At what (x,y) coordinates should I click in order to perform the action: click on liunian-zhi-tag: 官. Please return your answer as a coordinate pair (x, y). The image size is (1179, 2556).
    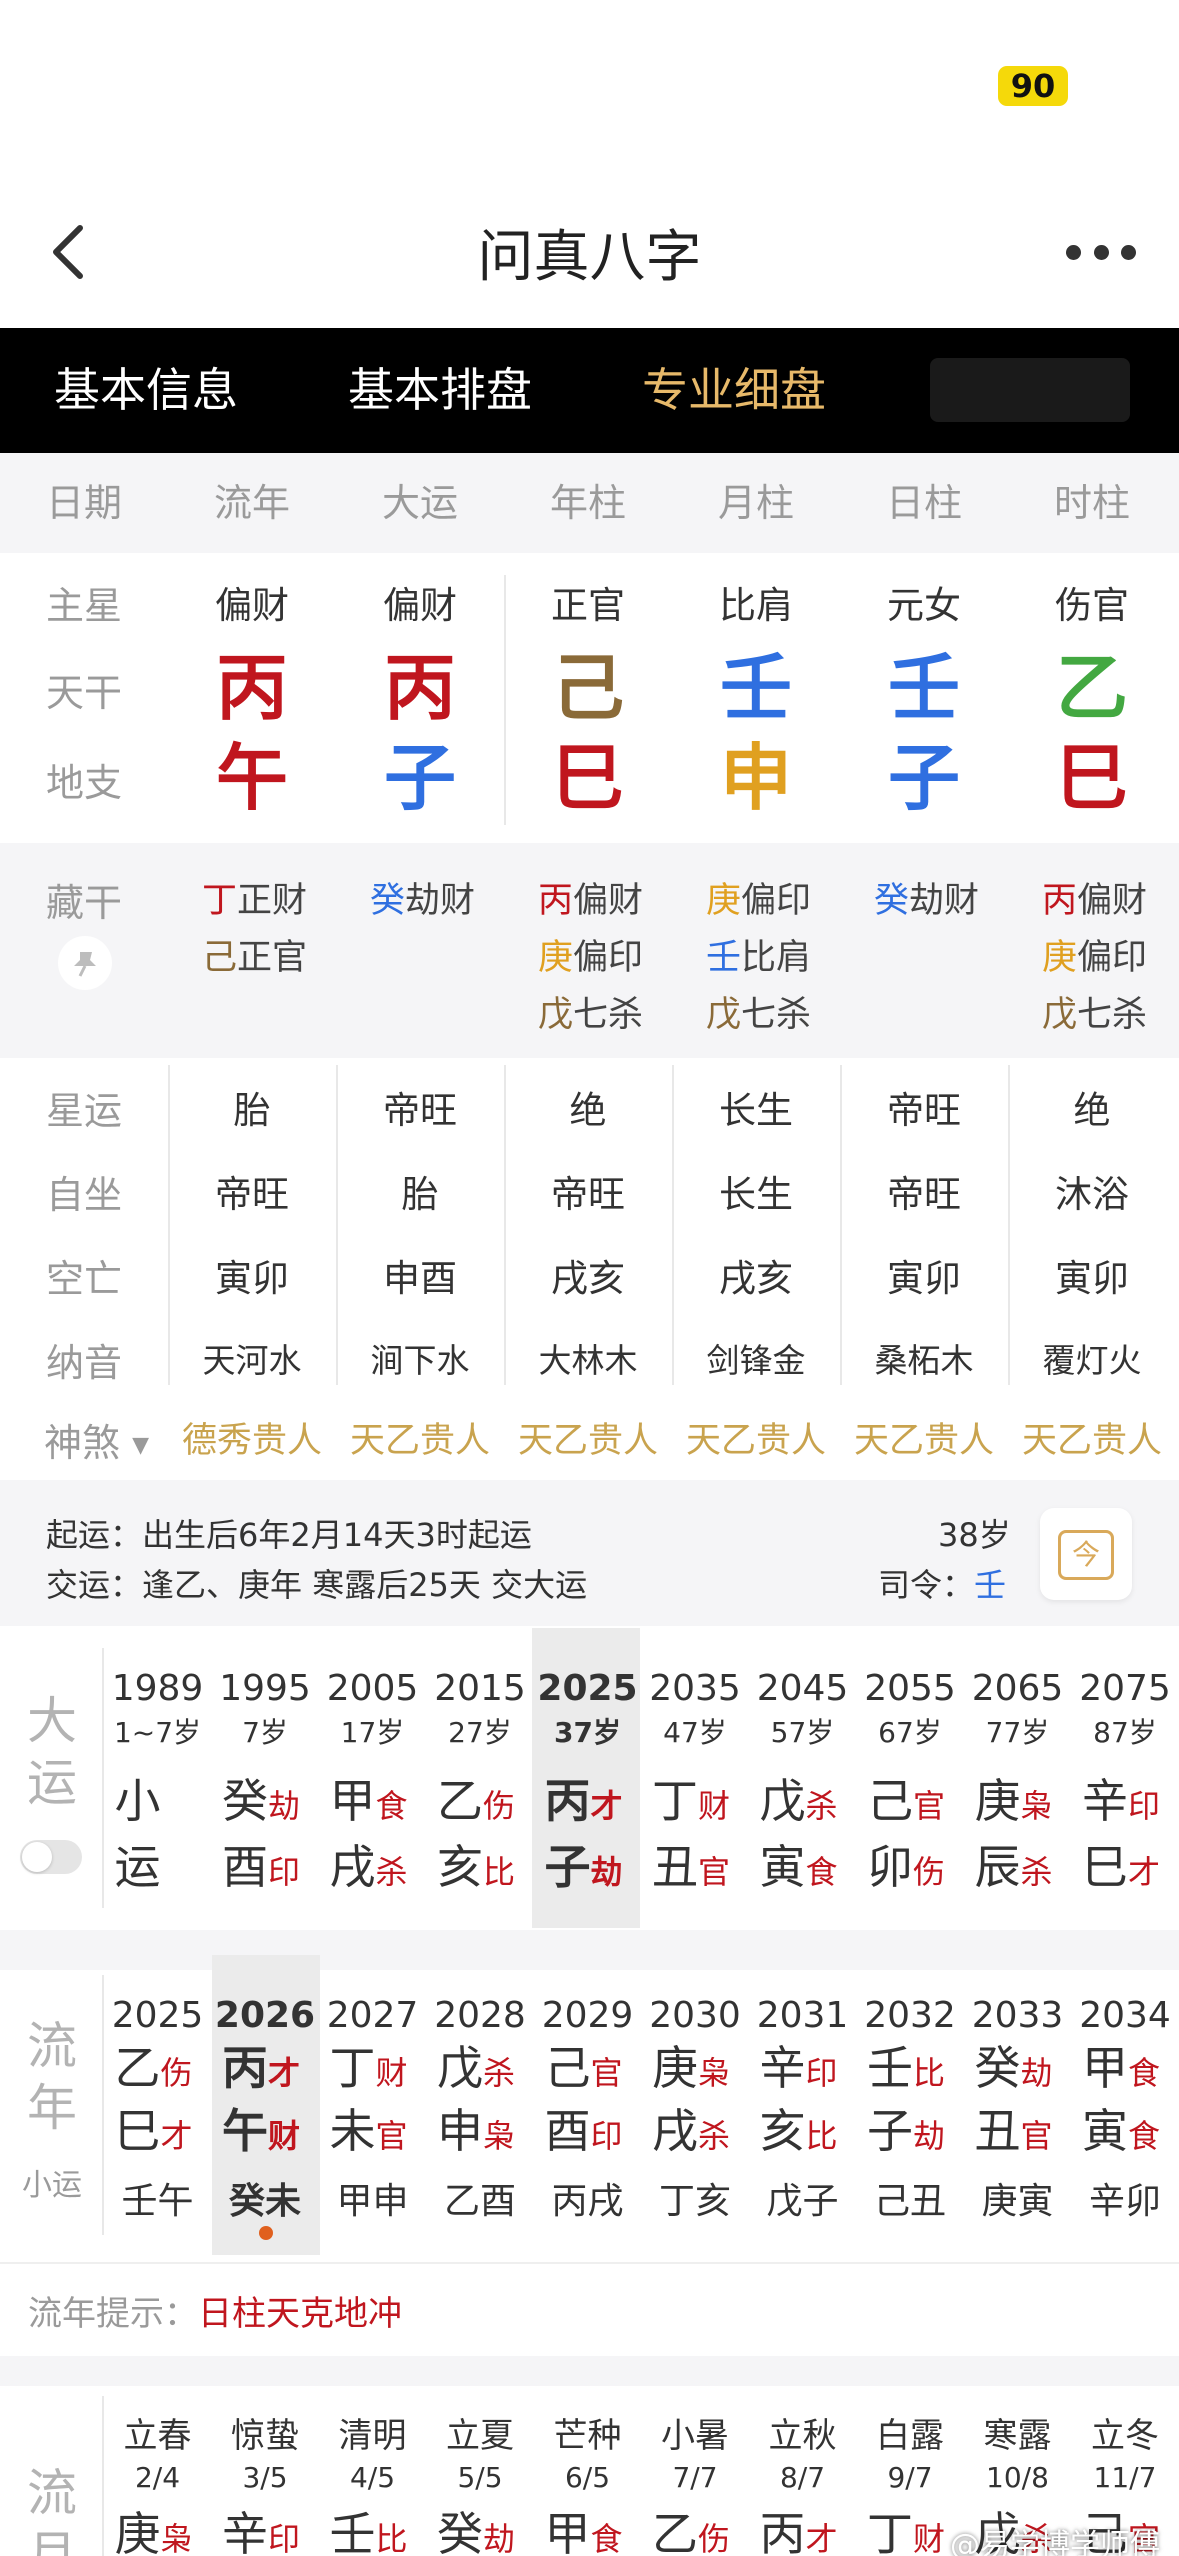
    Looking at the image, I should click on (391, 2136).